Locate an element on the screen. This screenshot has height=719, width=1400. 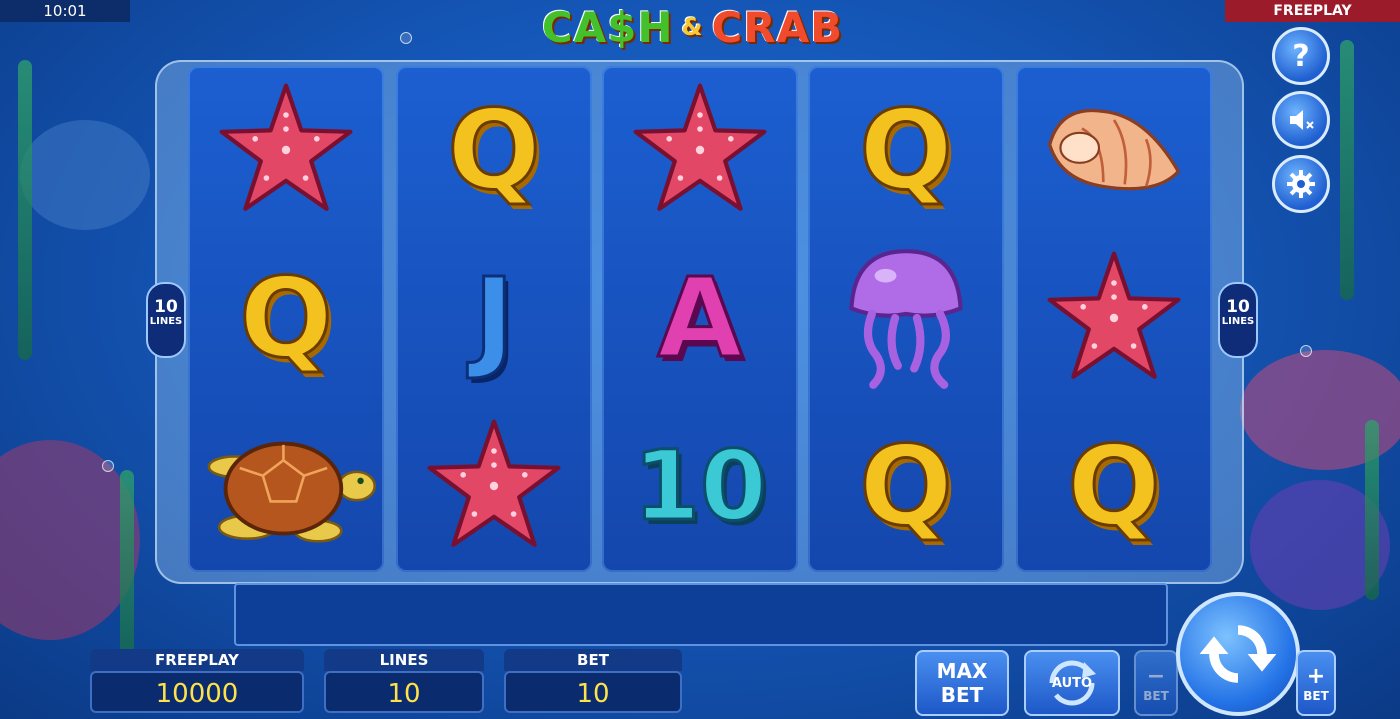
reel-1: Q is located at coordinates (286, 319).